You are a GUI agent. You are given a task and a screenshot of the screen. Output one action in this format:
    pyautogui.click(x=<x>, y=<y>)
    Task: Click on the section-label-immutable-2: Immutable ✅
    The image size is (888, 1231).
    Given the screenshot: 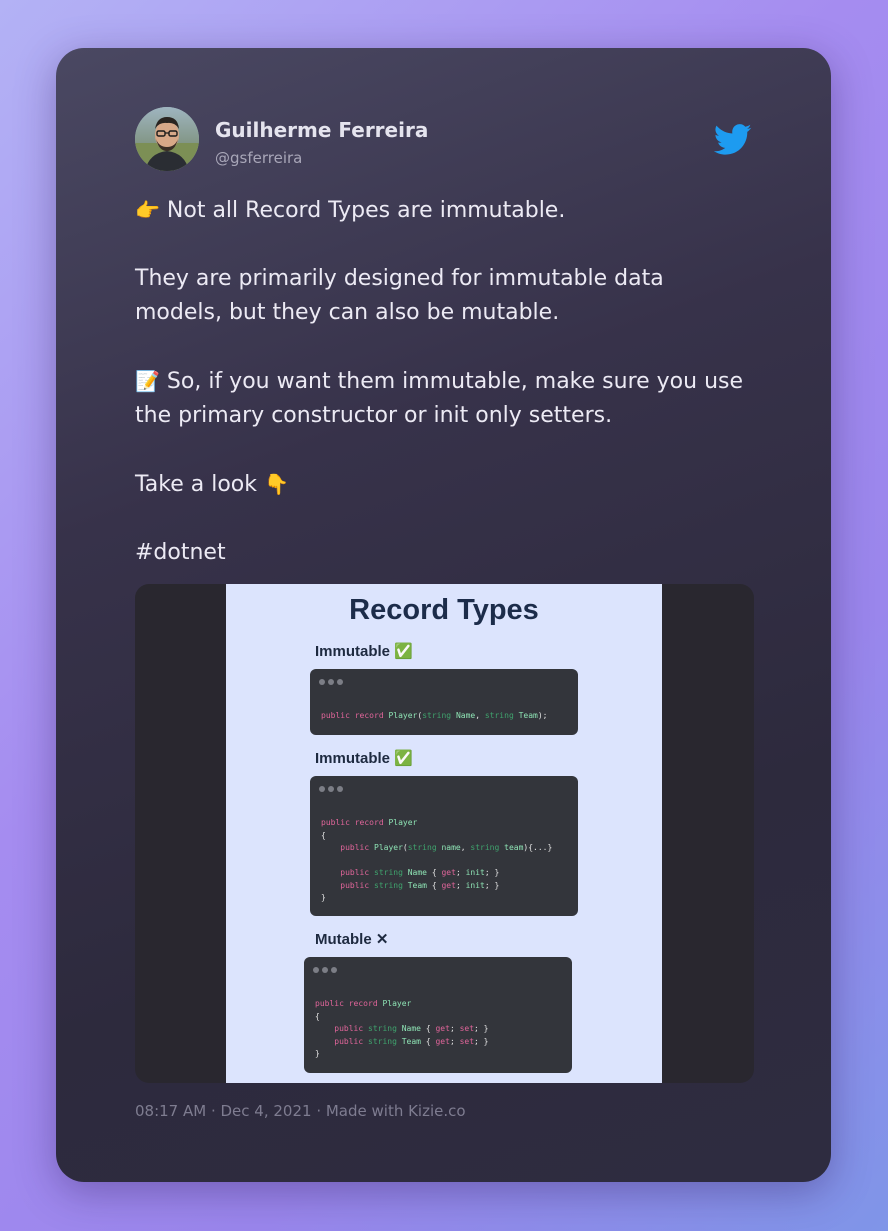 What is the action you would take?
    pyautogui.click(x=364, y=758)
    